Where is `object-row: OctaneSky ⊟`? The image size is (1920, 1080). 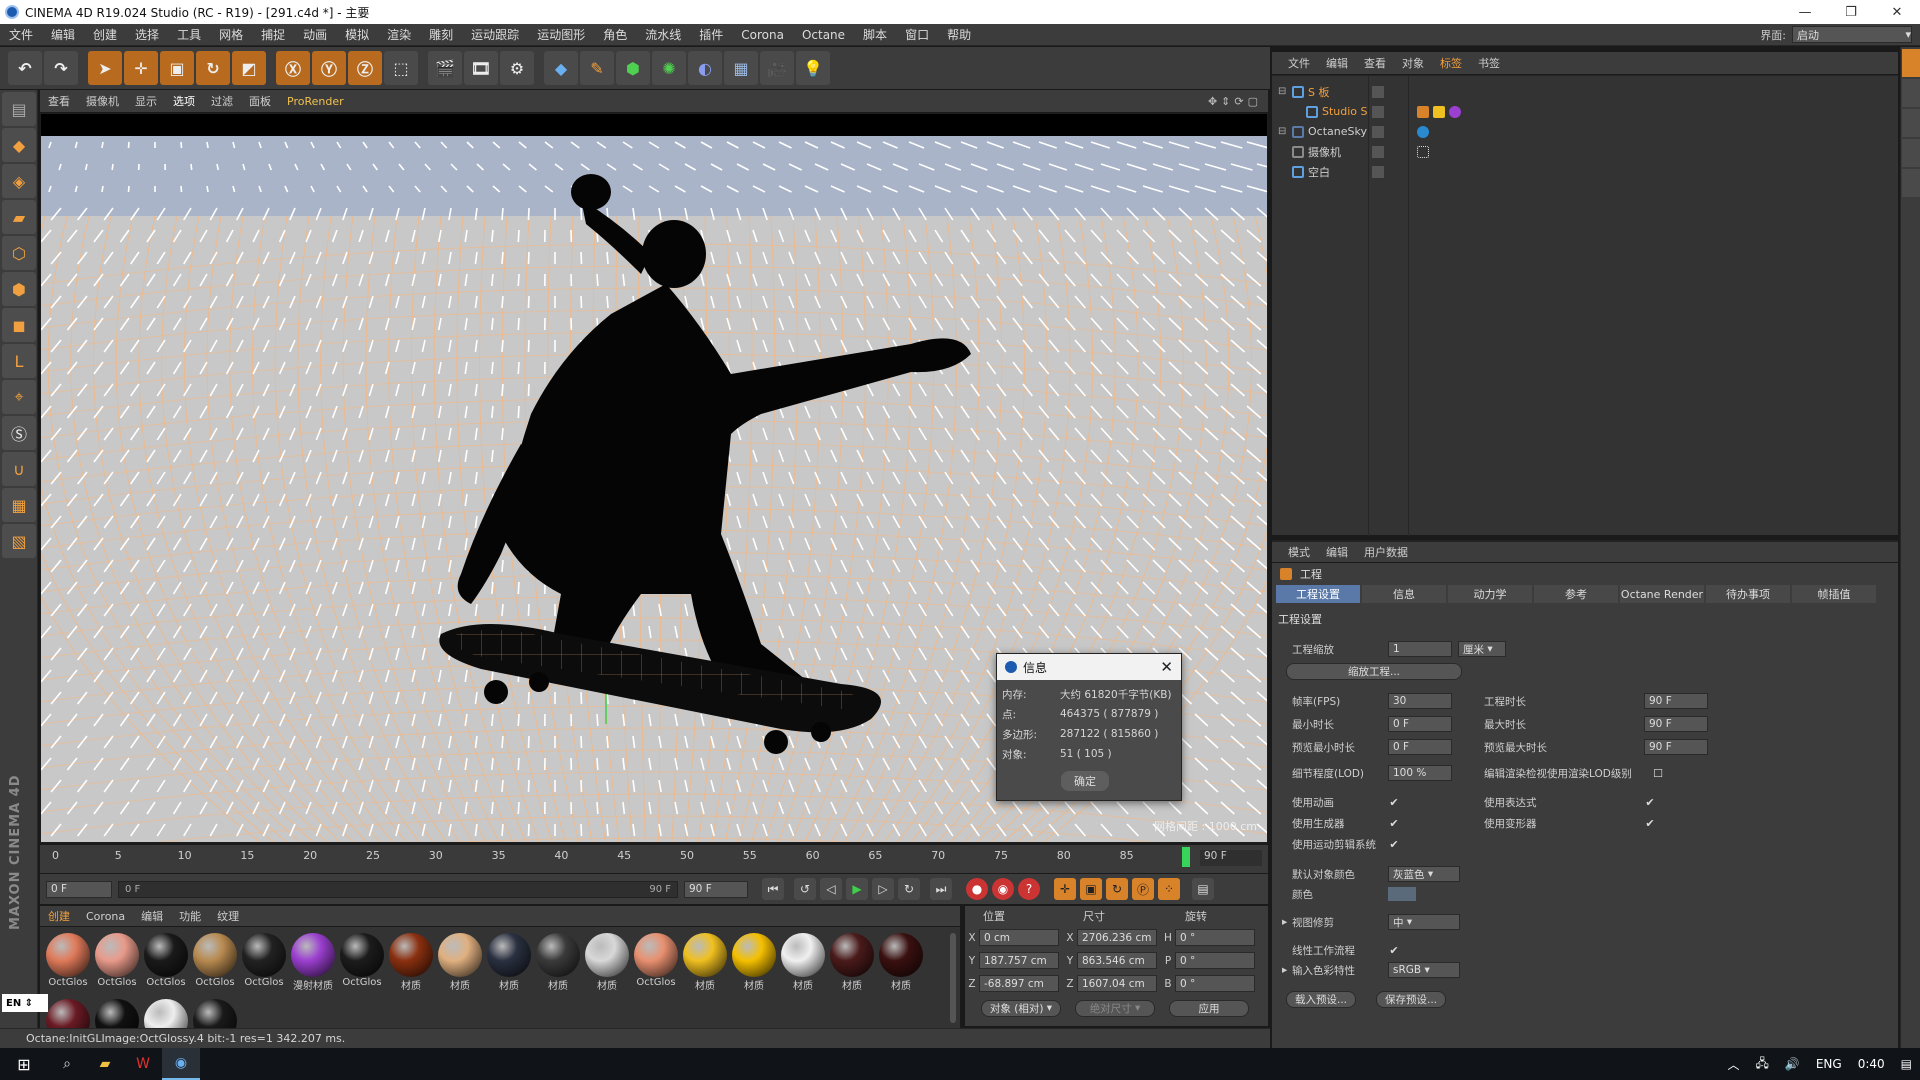
object-row: OctaneSky ⊟ is located at coordinates (1585, 131).